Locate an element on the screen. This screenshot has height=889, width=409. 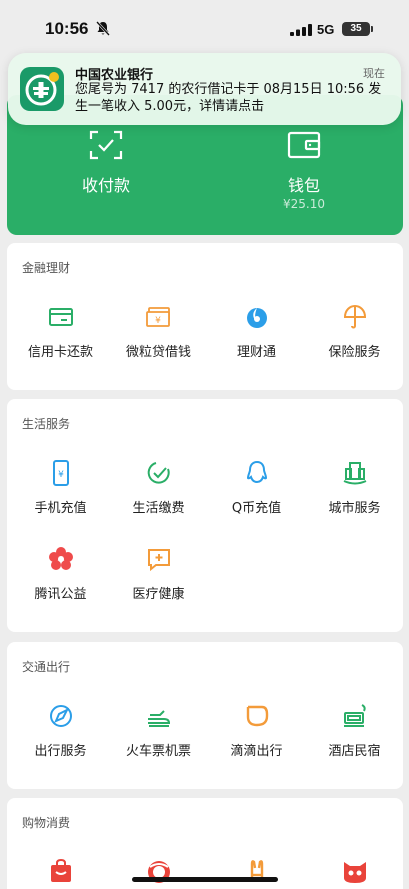
grid-label: 微粒贷借钱 is located at coordinates (158, 352).